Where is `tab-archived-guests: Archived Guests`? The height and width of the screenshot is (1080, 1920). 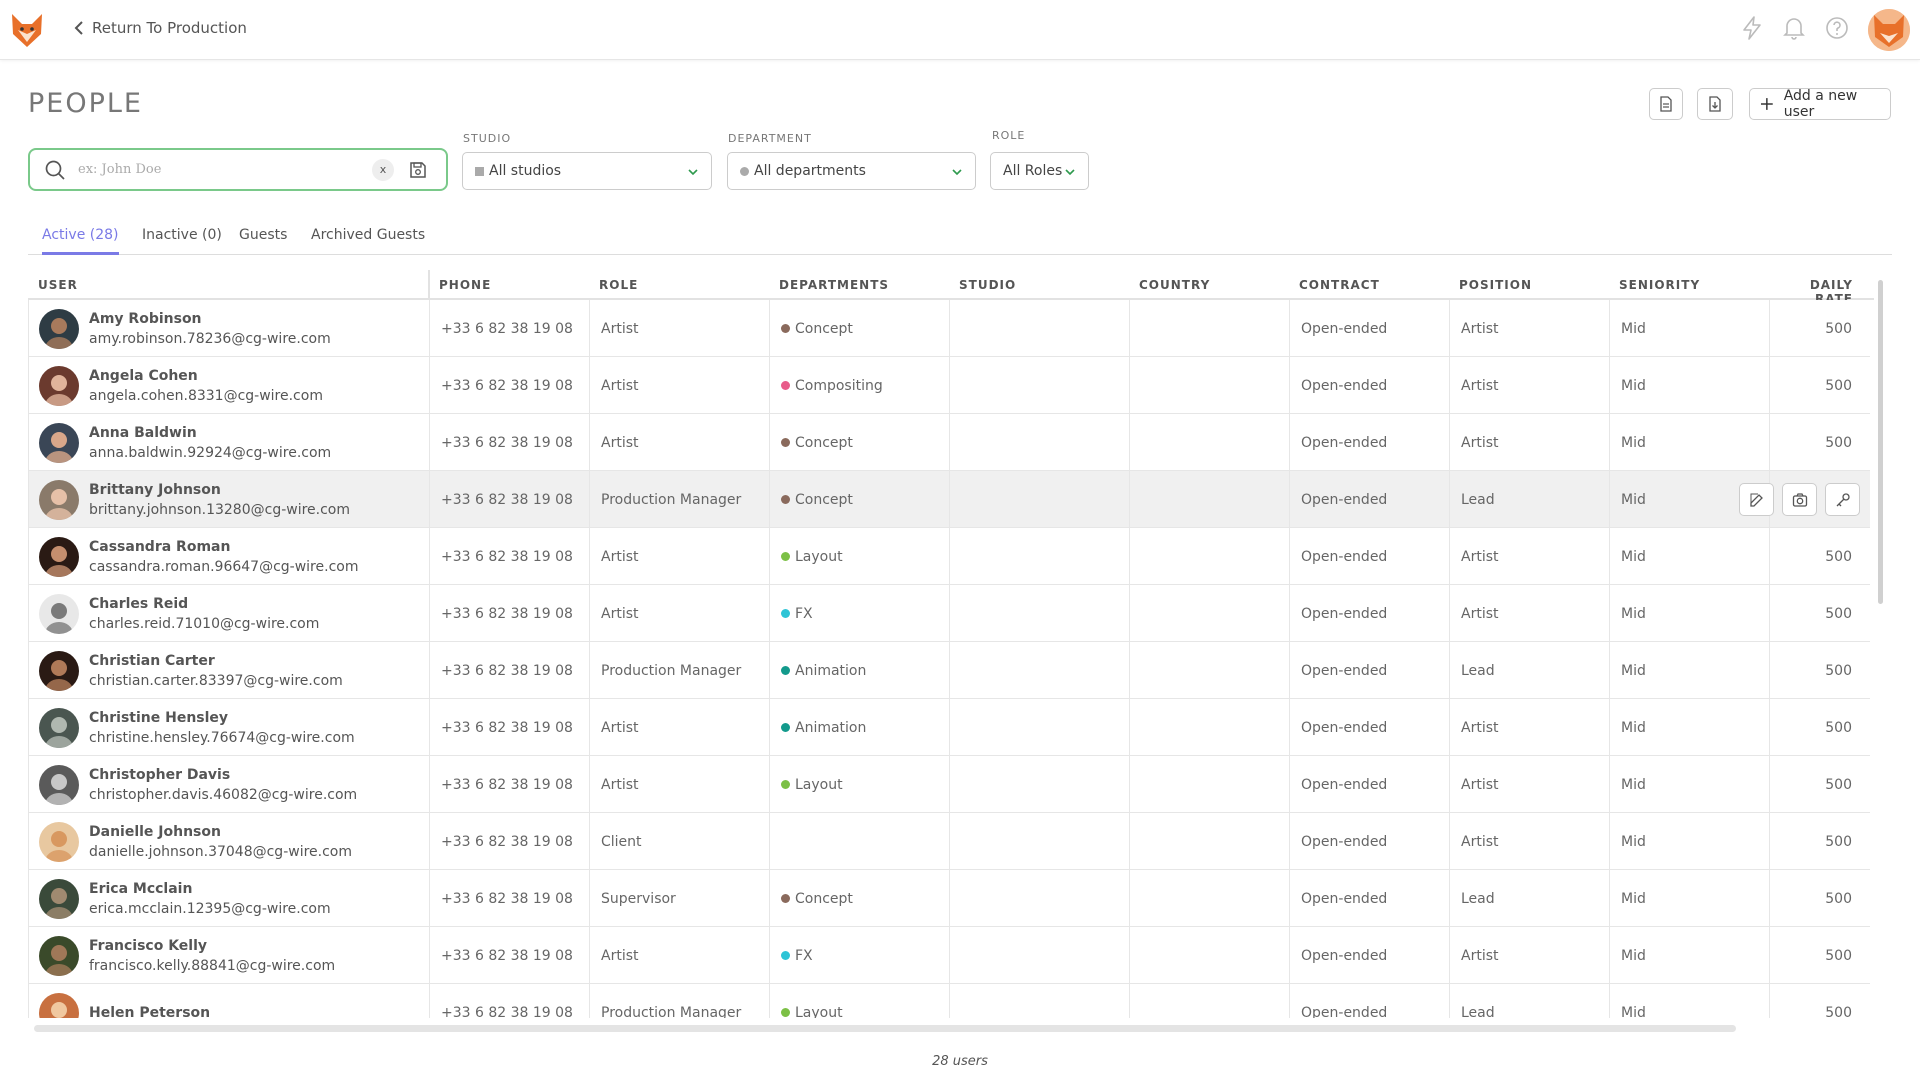
tab-archived-guests: Archived Guests is located at coordinates (368, 241).